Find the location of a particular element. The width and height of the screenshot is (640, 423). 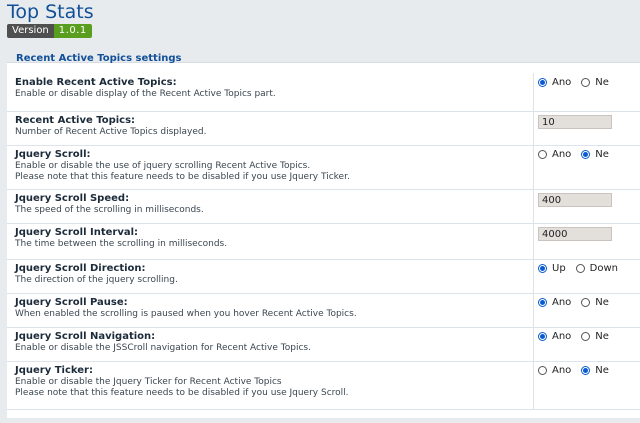

setting-control: 400 is located at coordinates (575, 200).